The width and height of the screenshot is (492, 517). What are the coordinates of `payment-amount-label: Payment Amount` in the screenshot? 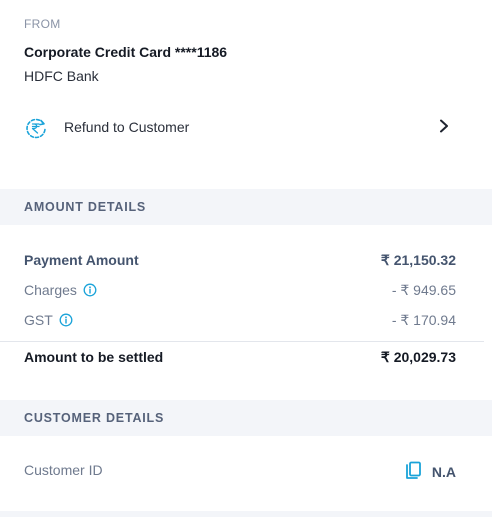 It's located at (81, 260).